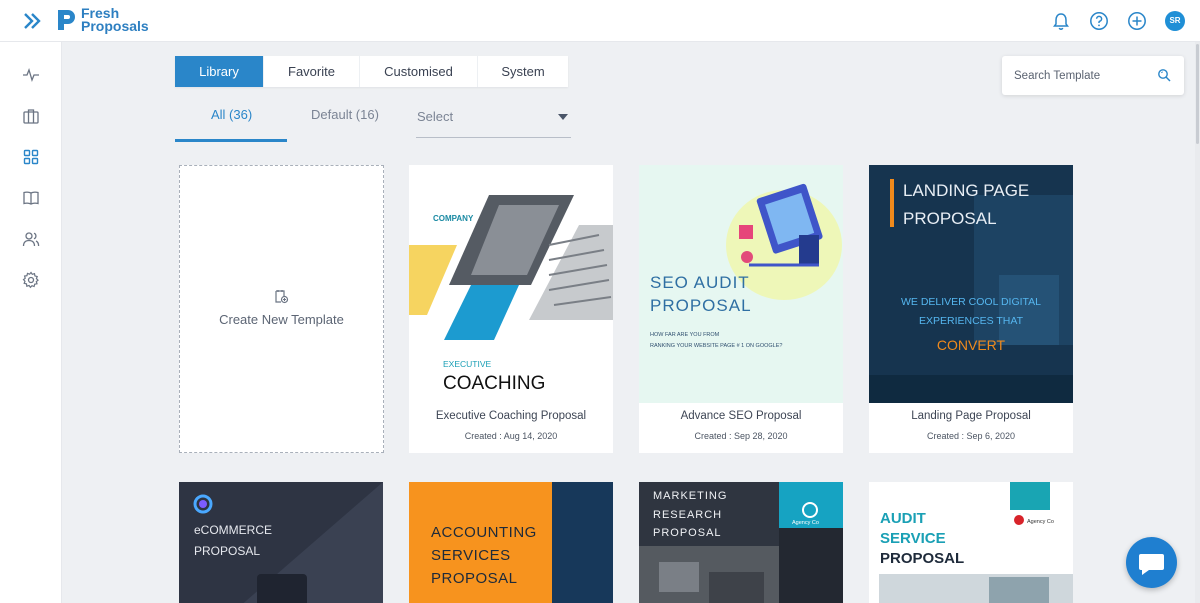 The image size is (1200, 603). I want to click on users-icon, so click(31, 239).